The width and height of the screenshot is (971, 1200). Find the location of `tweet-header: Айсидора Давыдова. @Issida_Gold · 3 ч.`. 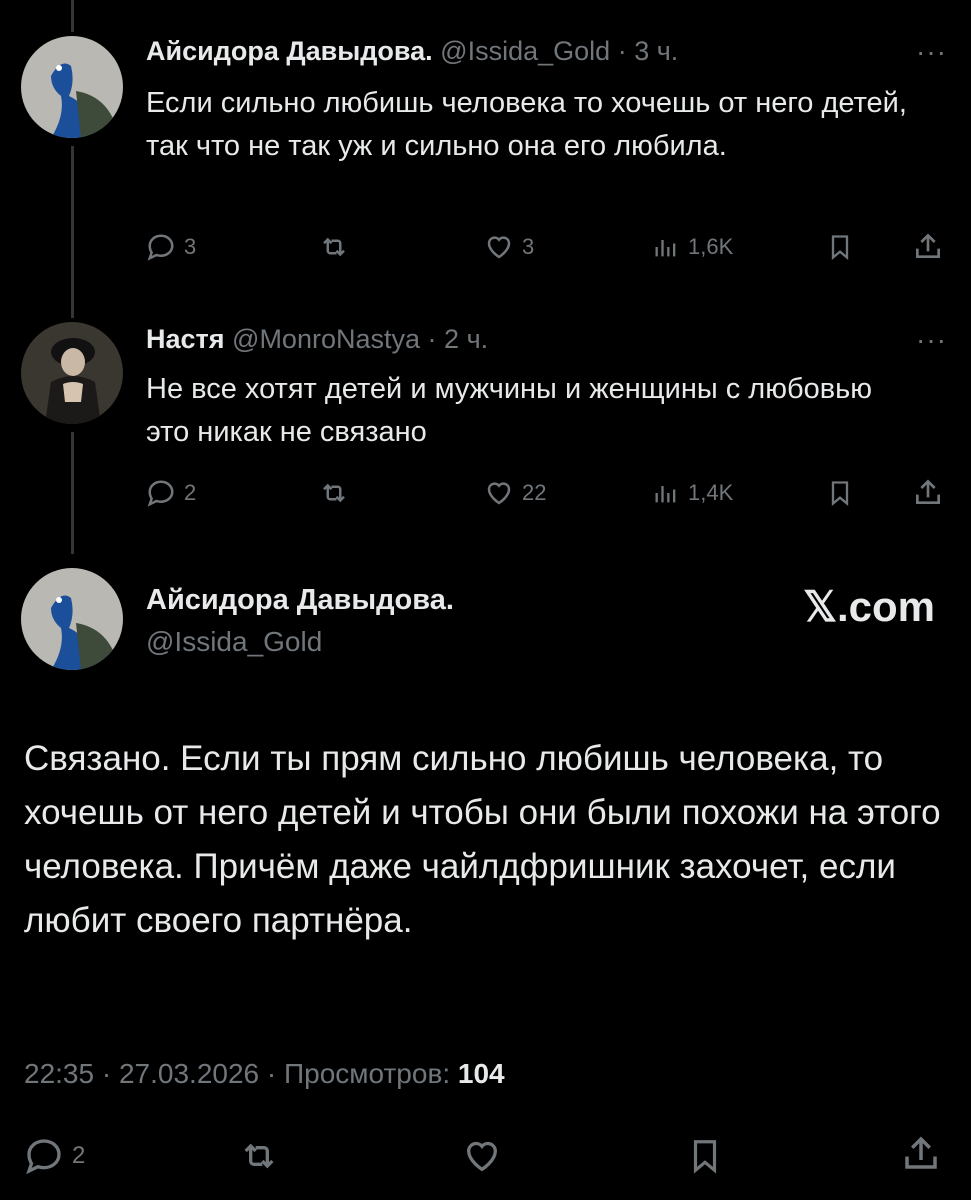

tweet-header: Айсидора Давыдова. @Issida_Gold · 3 ч. is located at coordinates (412, 51).